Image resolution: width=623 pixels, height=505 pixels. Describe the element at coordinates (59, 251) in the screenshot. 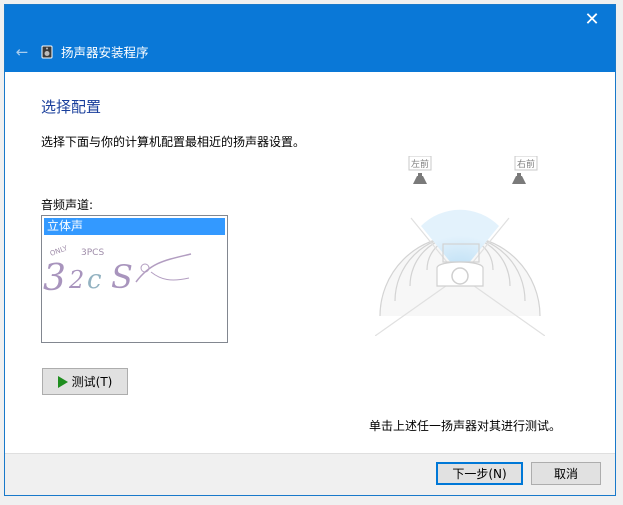

I see `svg-text: ONLY` at that location.